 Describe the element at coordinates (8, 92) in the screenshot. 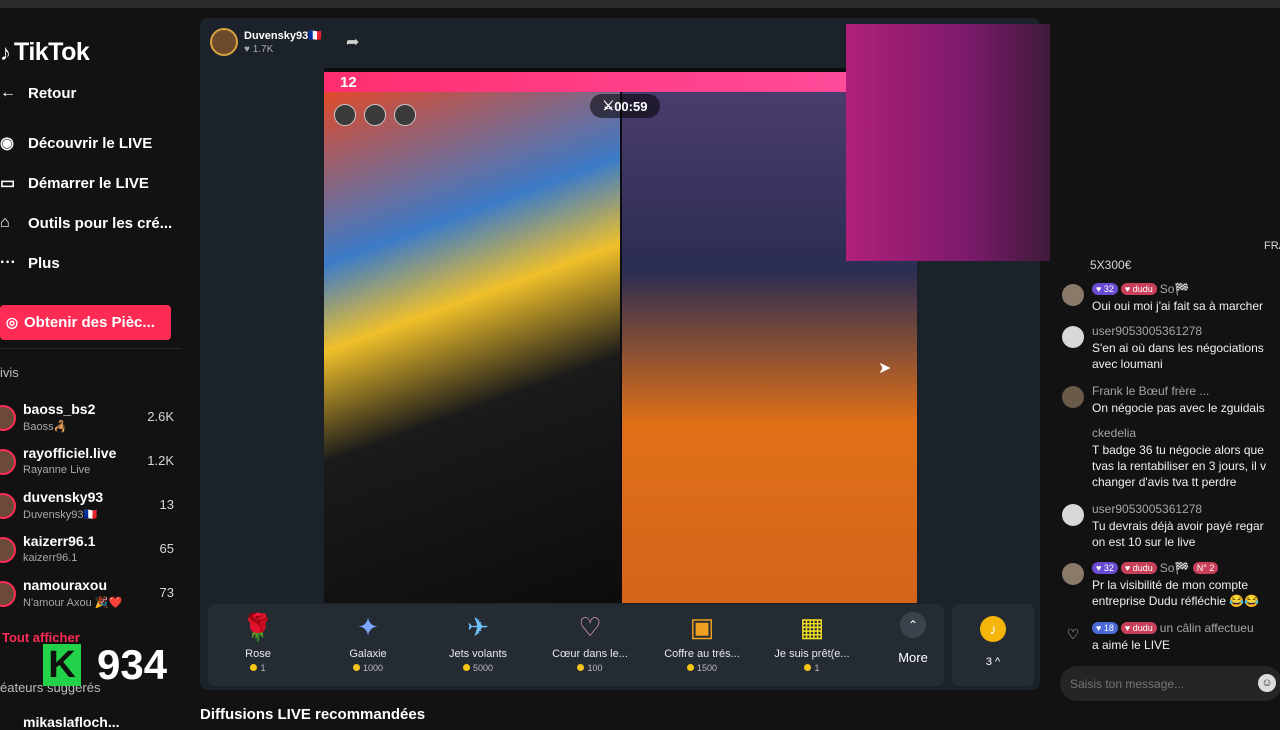

I see `back-arrow-icon: ←` at that location.